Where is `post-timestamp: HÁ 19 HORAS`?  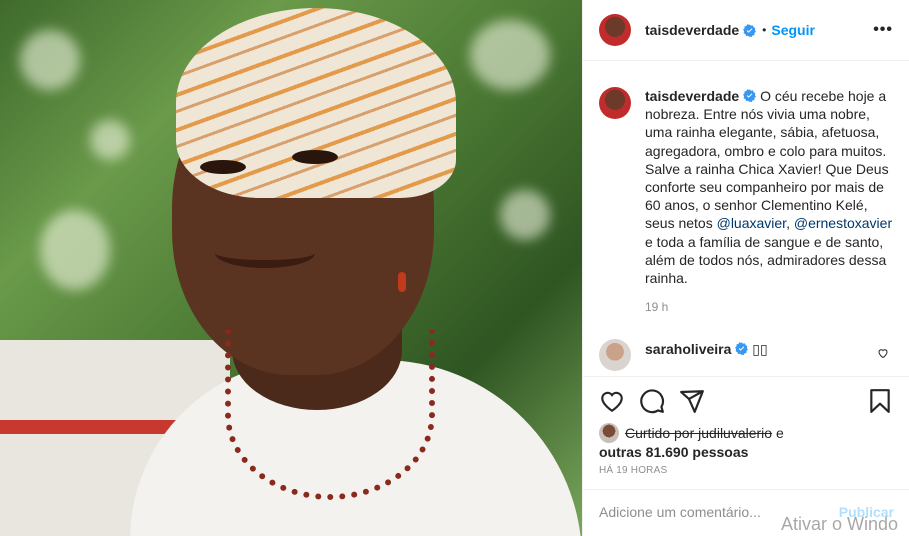
post-timestamp: HÁ 19 HORAS is located at coordinates (633, 470).